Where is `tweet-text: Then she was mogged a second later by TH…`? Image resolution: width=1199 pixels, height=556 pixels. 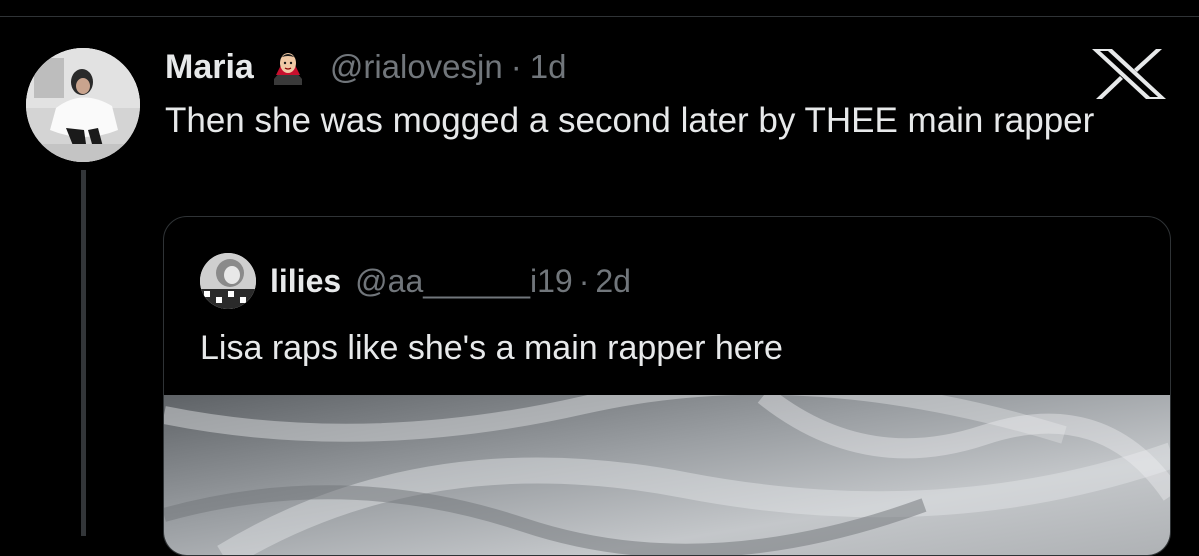 tweet-text: Then she was mogged a second later by TH… is located at coordinates (630, 120).